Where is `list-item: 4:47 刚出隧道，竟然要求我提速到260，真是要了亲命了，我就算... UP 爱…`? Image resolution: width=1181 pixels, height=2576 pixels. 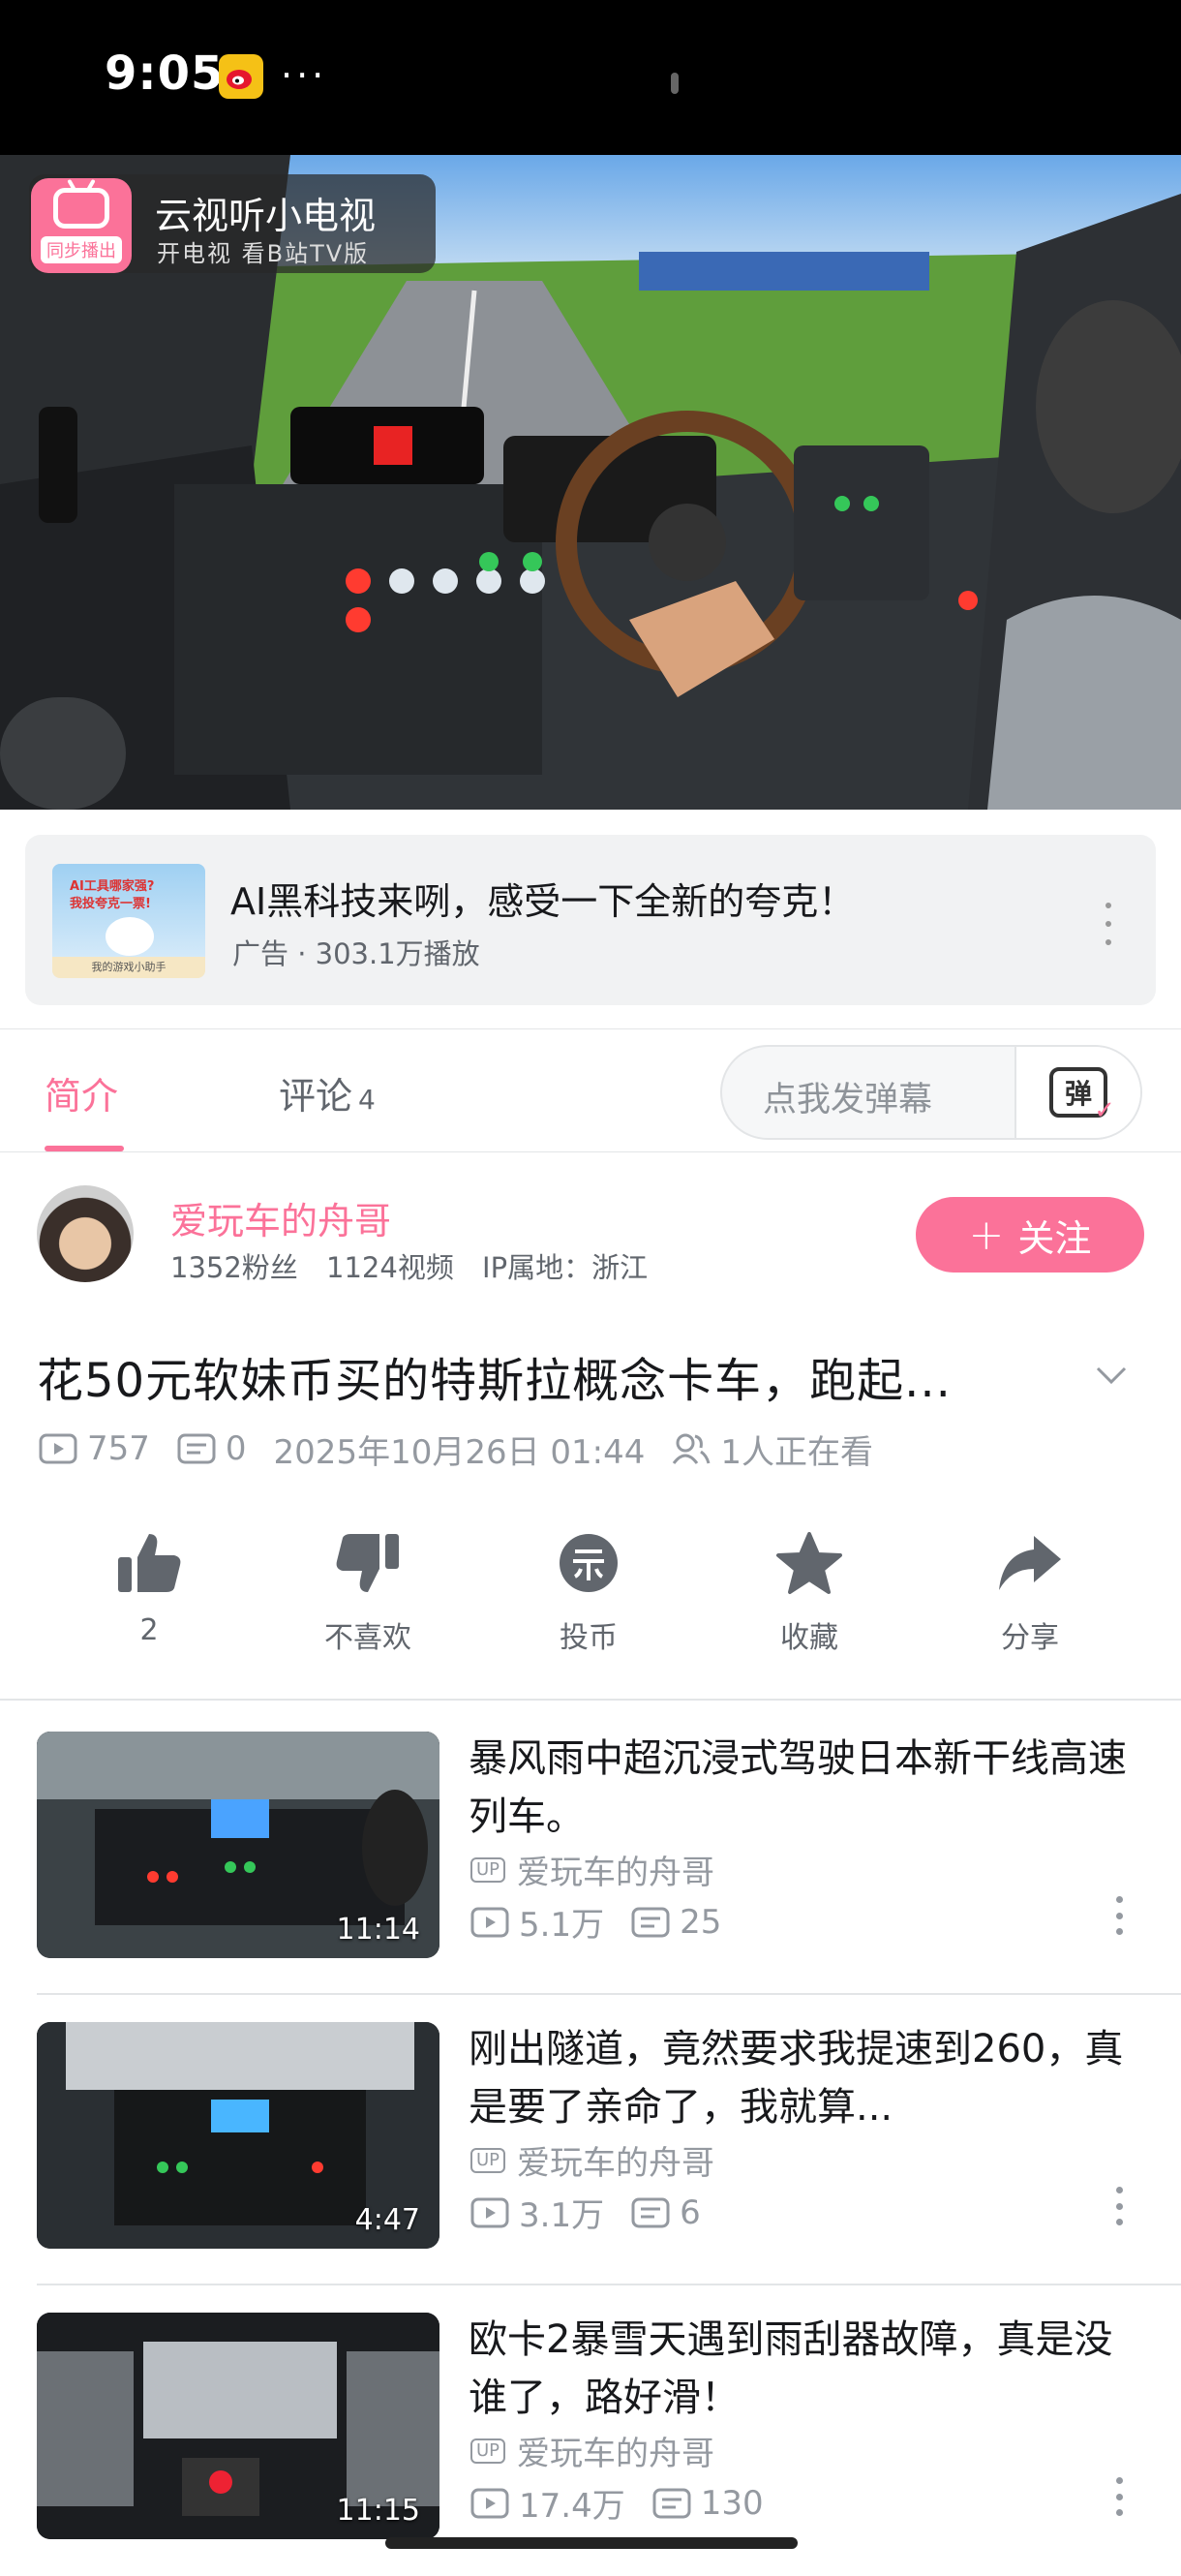 list-item: 4:47 刚出隧道，竟然要求我提速到260，真是要了亲命了，我就算... UP 爱… is located at coordinates (590, 2140).